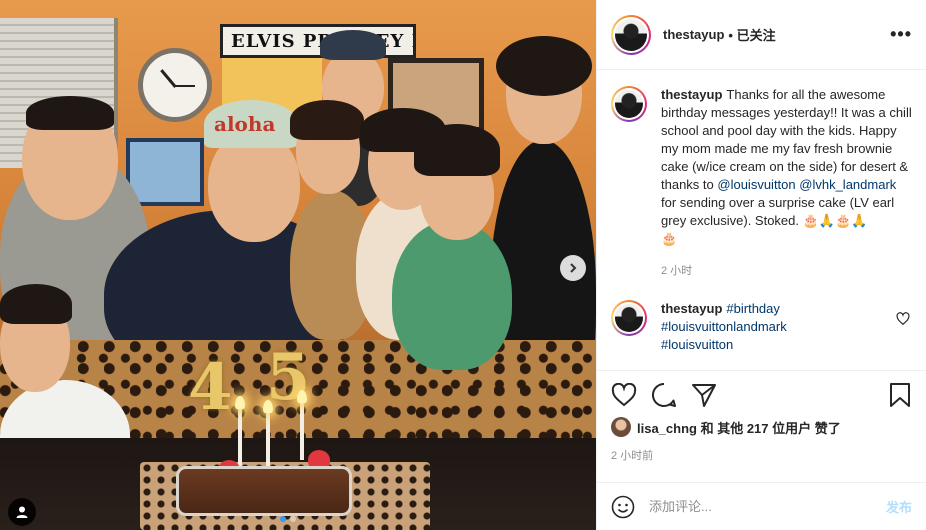 The width and height of the screenshot is (926, 530). What do you see at coordinates (624, 395) in the screenshot?
I see `like-heart-icon` at bounding box center [624, 395].